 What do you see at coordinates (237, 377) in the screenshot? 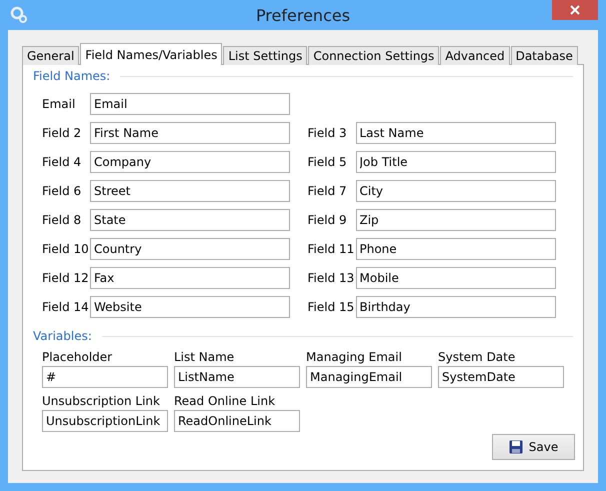
I see `input-field: ListName` at bounding box center [237, 377].